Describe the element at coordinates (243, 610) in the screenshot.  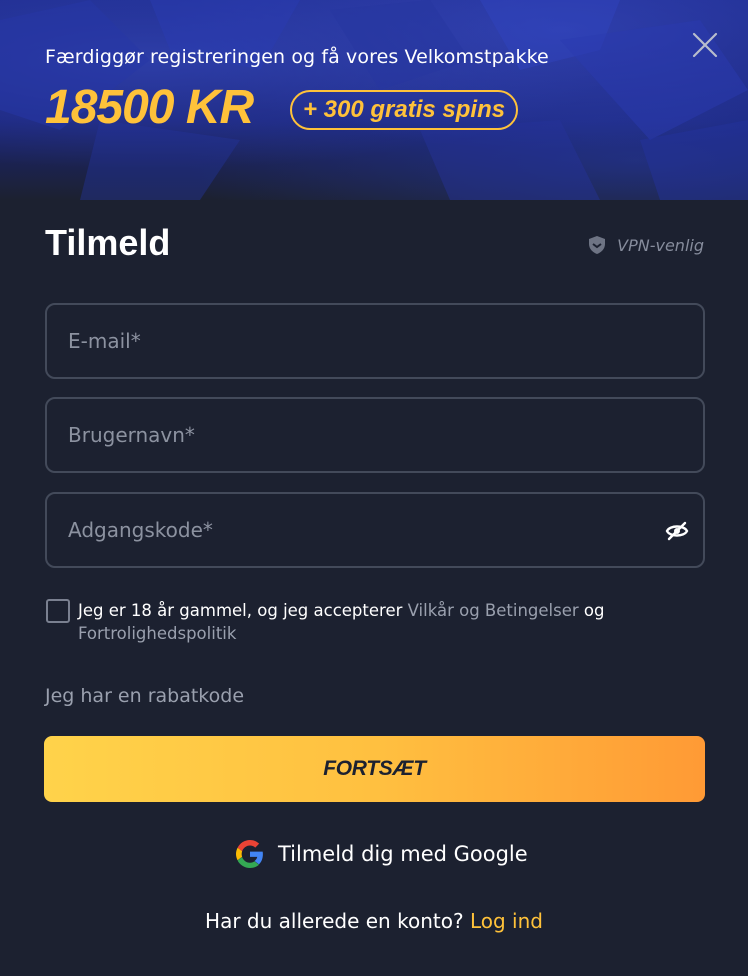
I see `terms-prefix: Jeg er 18 år gammel, og jeg accepterer` at that location.